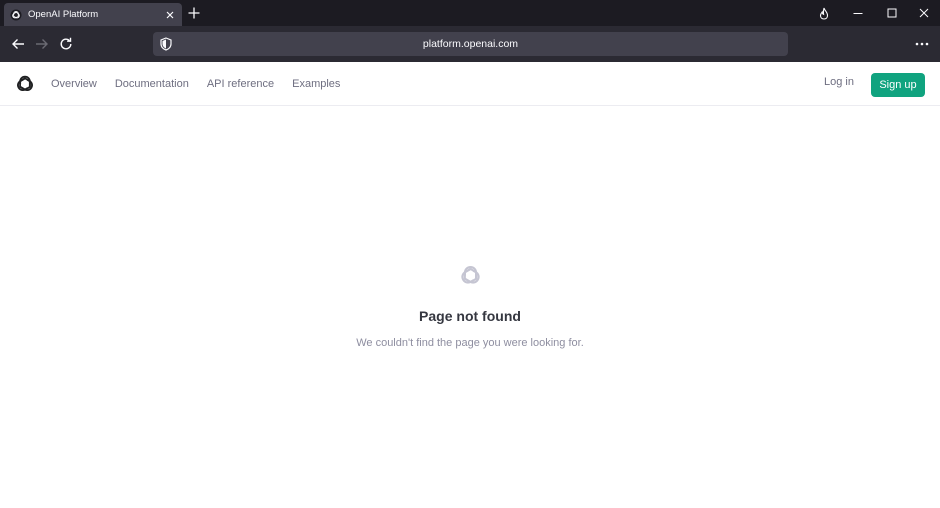 This screenshot has width=940, height=508. Describe the element at coordinates (858, 13) in the screenshot. I see `minimize-icon` at that location.